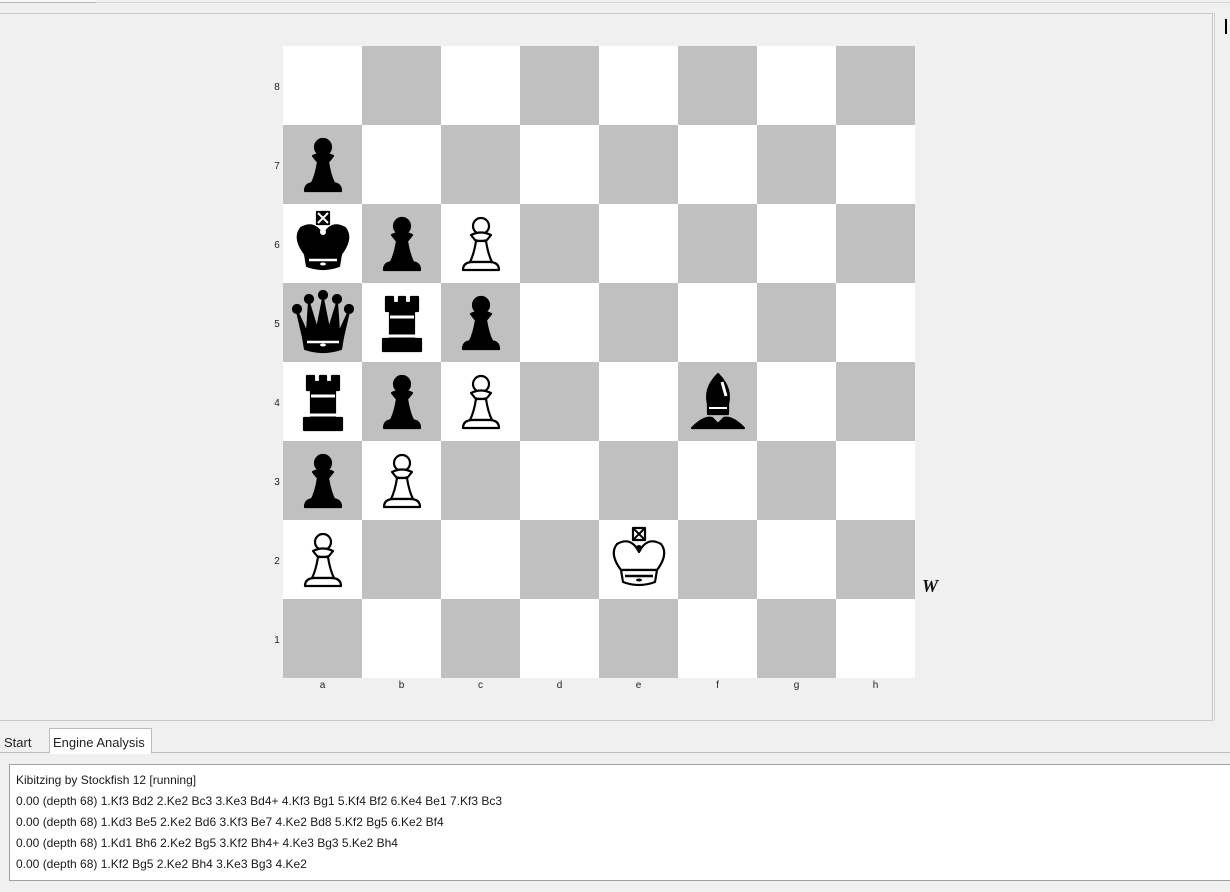  I want to click on square-e8, so click(638, 85).